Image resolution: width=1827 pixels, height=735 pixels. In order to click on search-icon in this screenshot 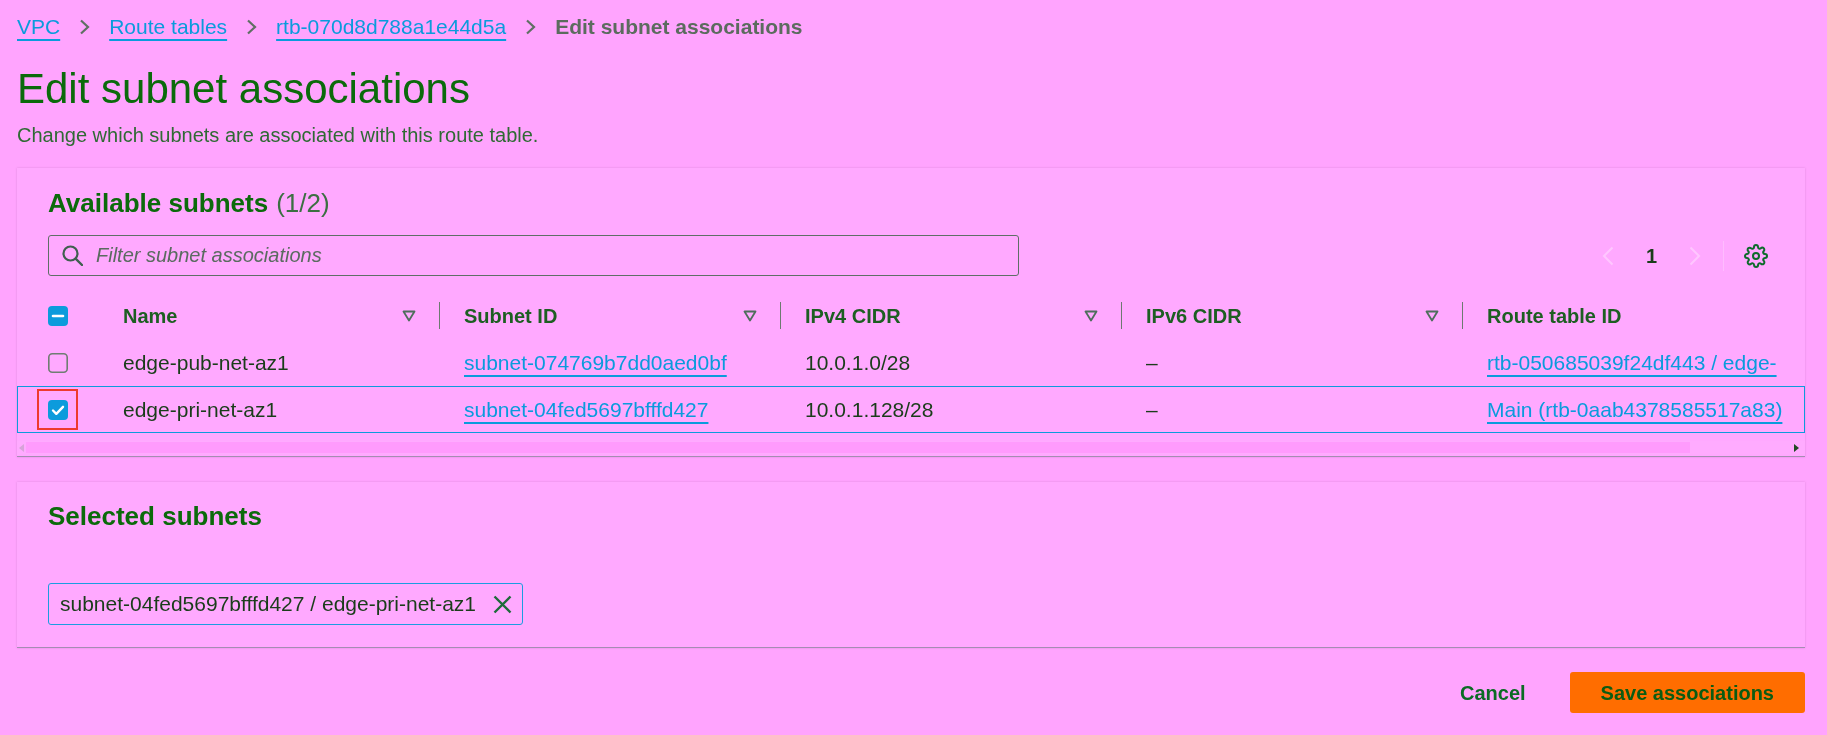, I will do `click(72, 255)`.